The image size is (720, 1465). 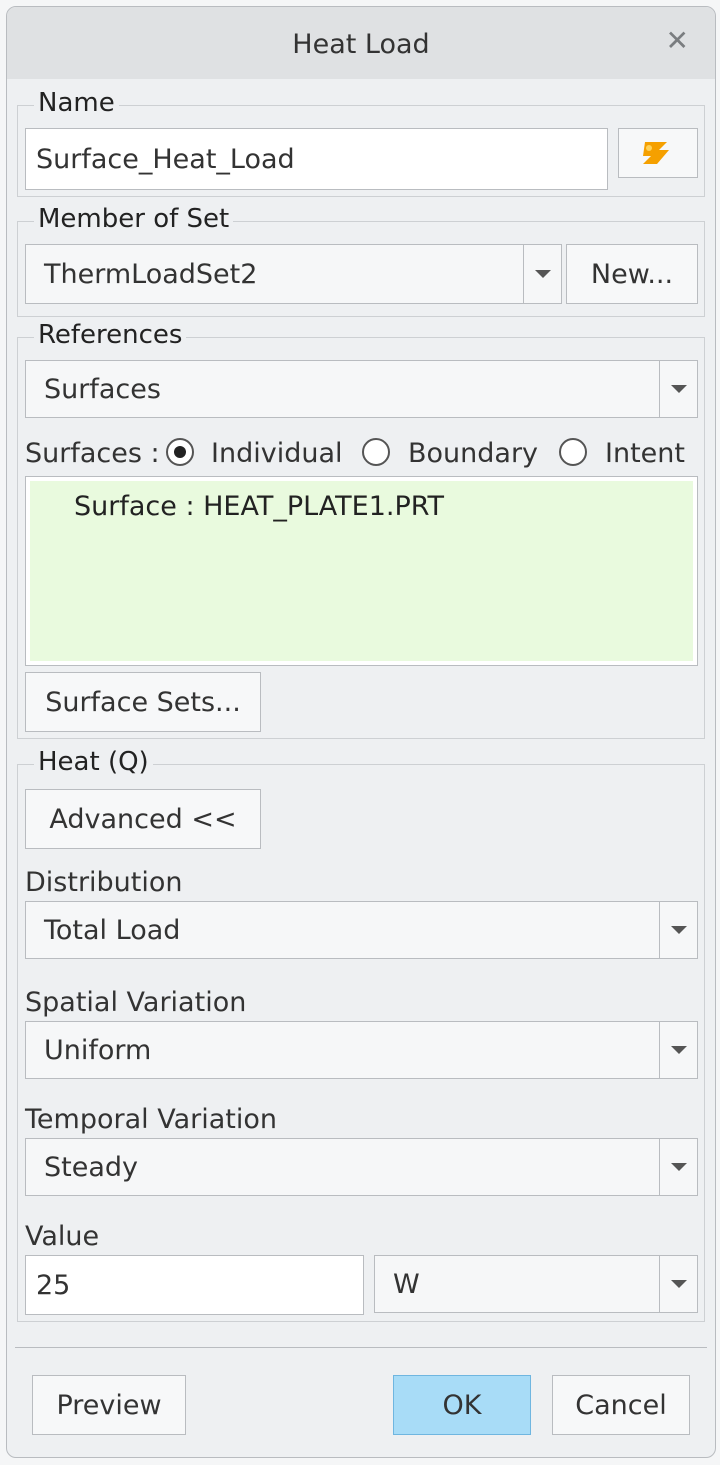 I want to click on surfaces-label: Surfaces :, so click(x=92, y=453).